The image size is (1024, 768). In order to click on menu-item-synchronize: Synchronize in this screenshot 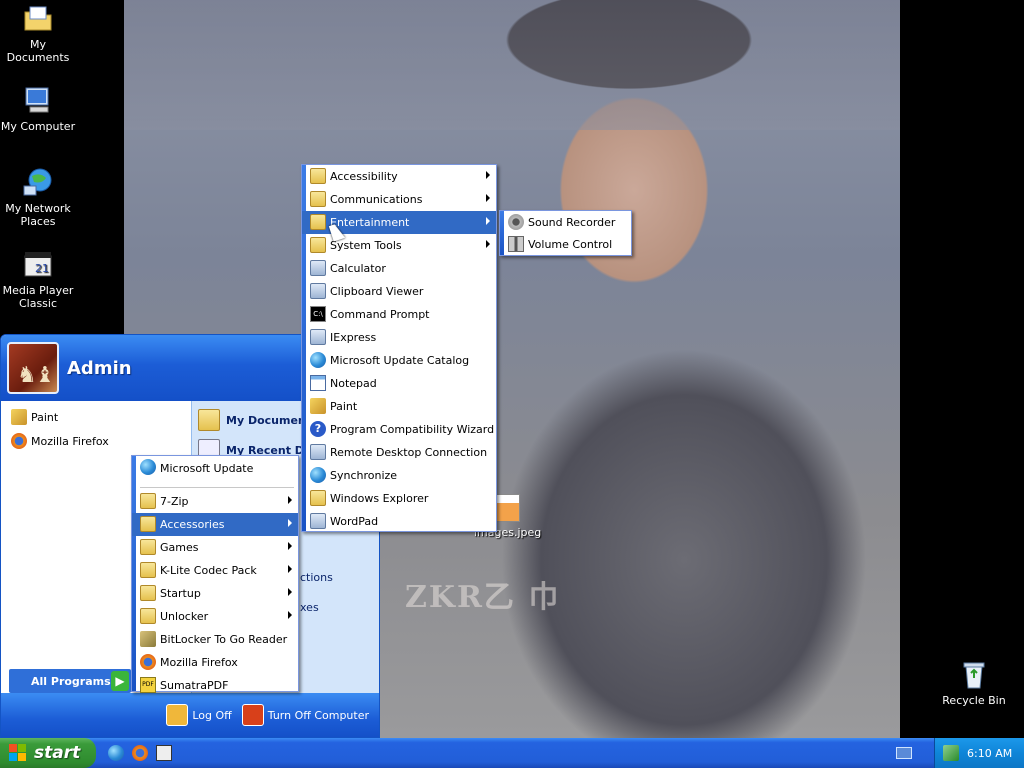, I will do `click(399, 475)`.